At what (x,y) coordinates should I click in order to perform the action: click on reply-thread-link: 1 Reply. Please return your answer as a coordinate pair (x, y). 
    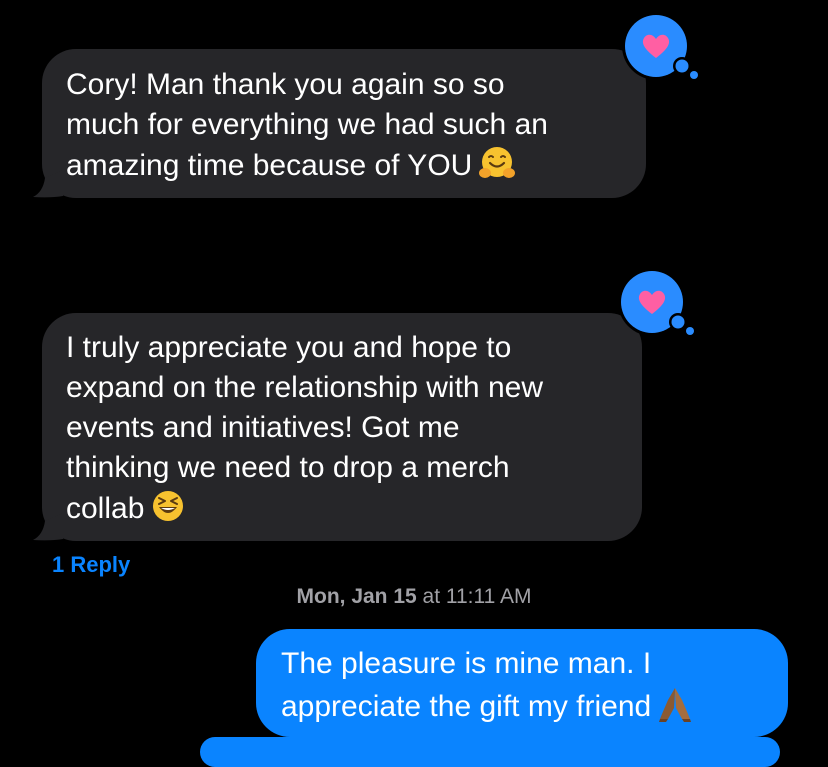
    Looking at the image, I should click on (91, 565).